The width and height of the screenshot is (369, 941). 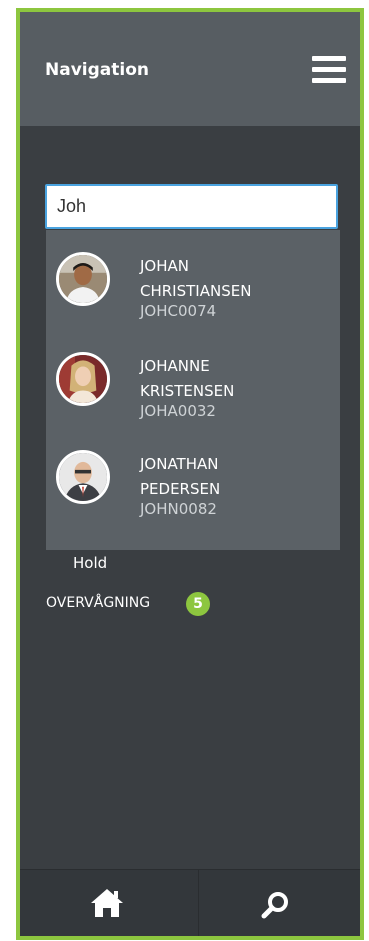 I want to click on result-name: JONATHAN PEDERSEN, so click(x=180, y=476).